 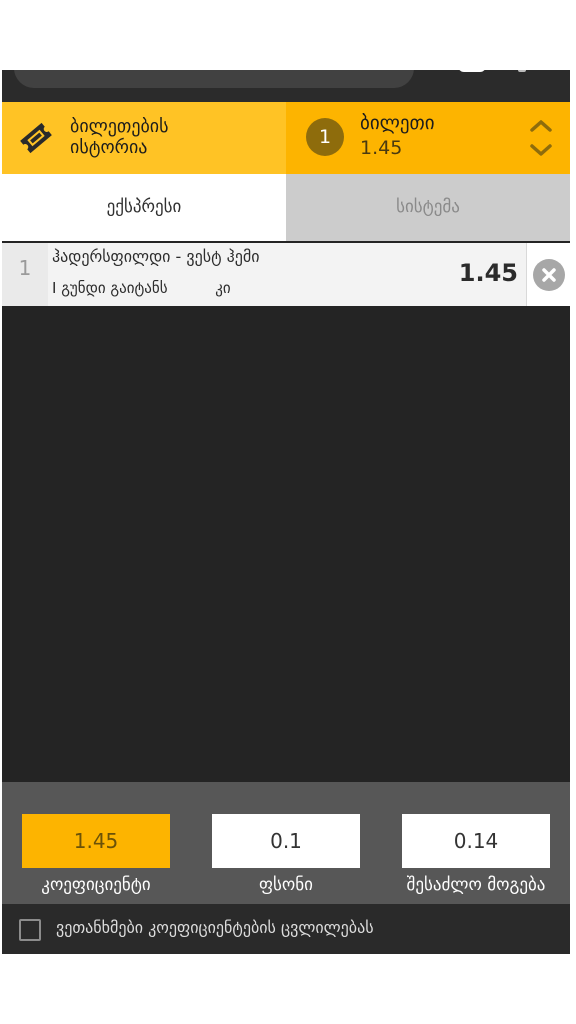 What do you see at coordinates (96, 885) in the screenshot?
I see `total-odds-label: კოეფიციენტი` at bounding box center [96, 885].